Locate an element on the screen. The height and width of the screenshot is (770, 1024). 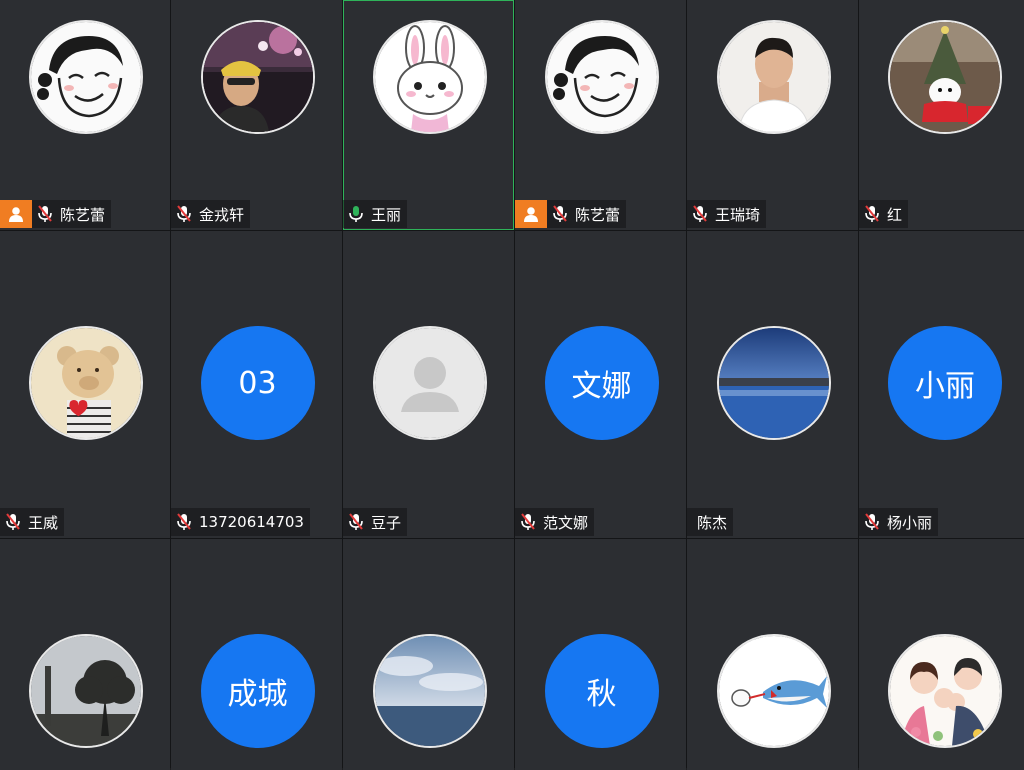
participant-label: 陈杰 is located at coordinates (710, 522).